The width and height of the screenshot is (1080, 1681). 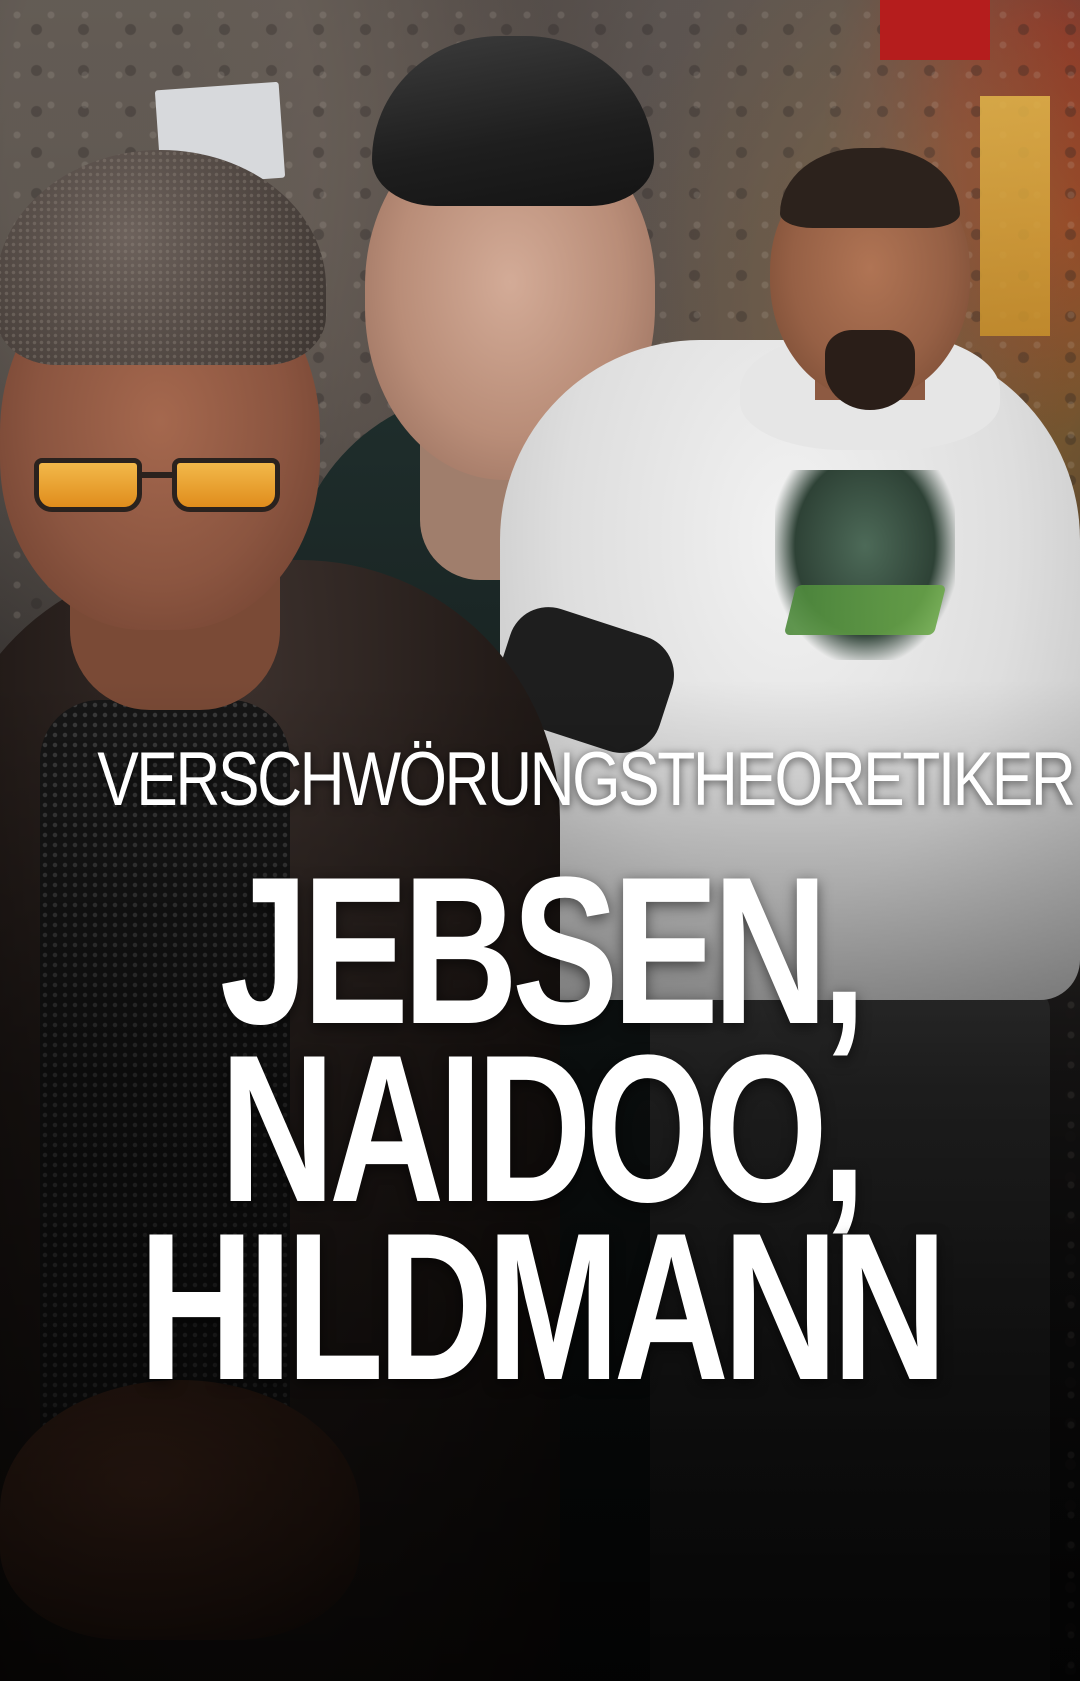 What do you see at coordinates (865, 610) in the screenshot?
I see `hoodie-print-logo` at bounding box center [865, 610].